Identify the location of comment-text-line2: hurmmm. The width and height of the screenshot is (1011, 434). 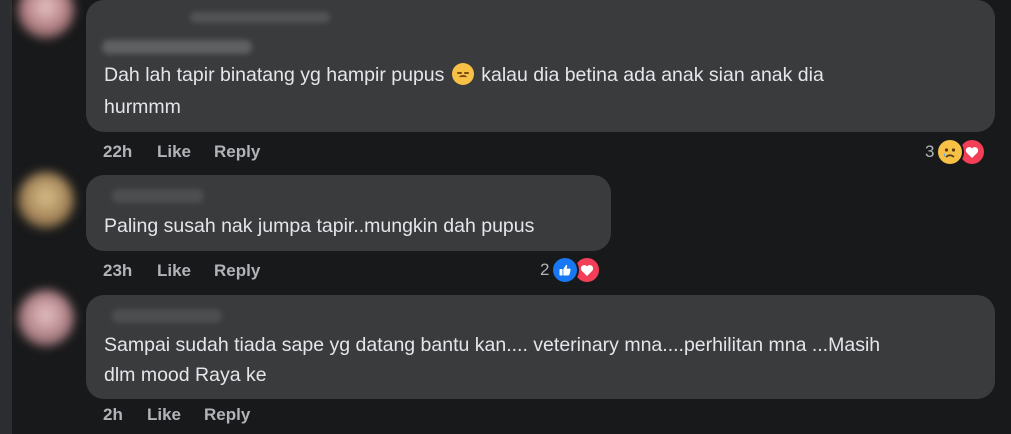
(142, 107).